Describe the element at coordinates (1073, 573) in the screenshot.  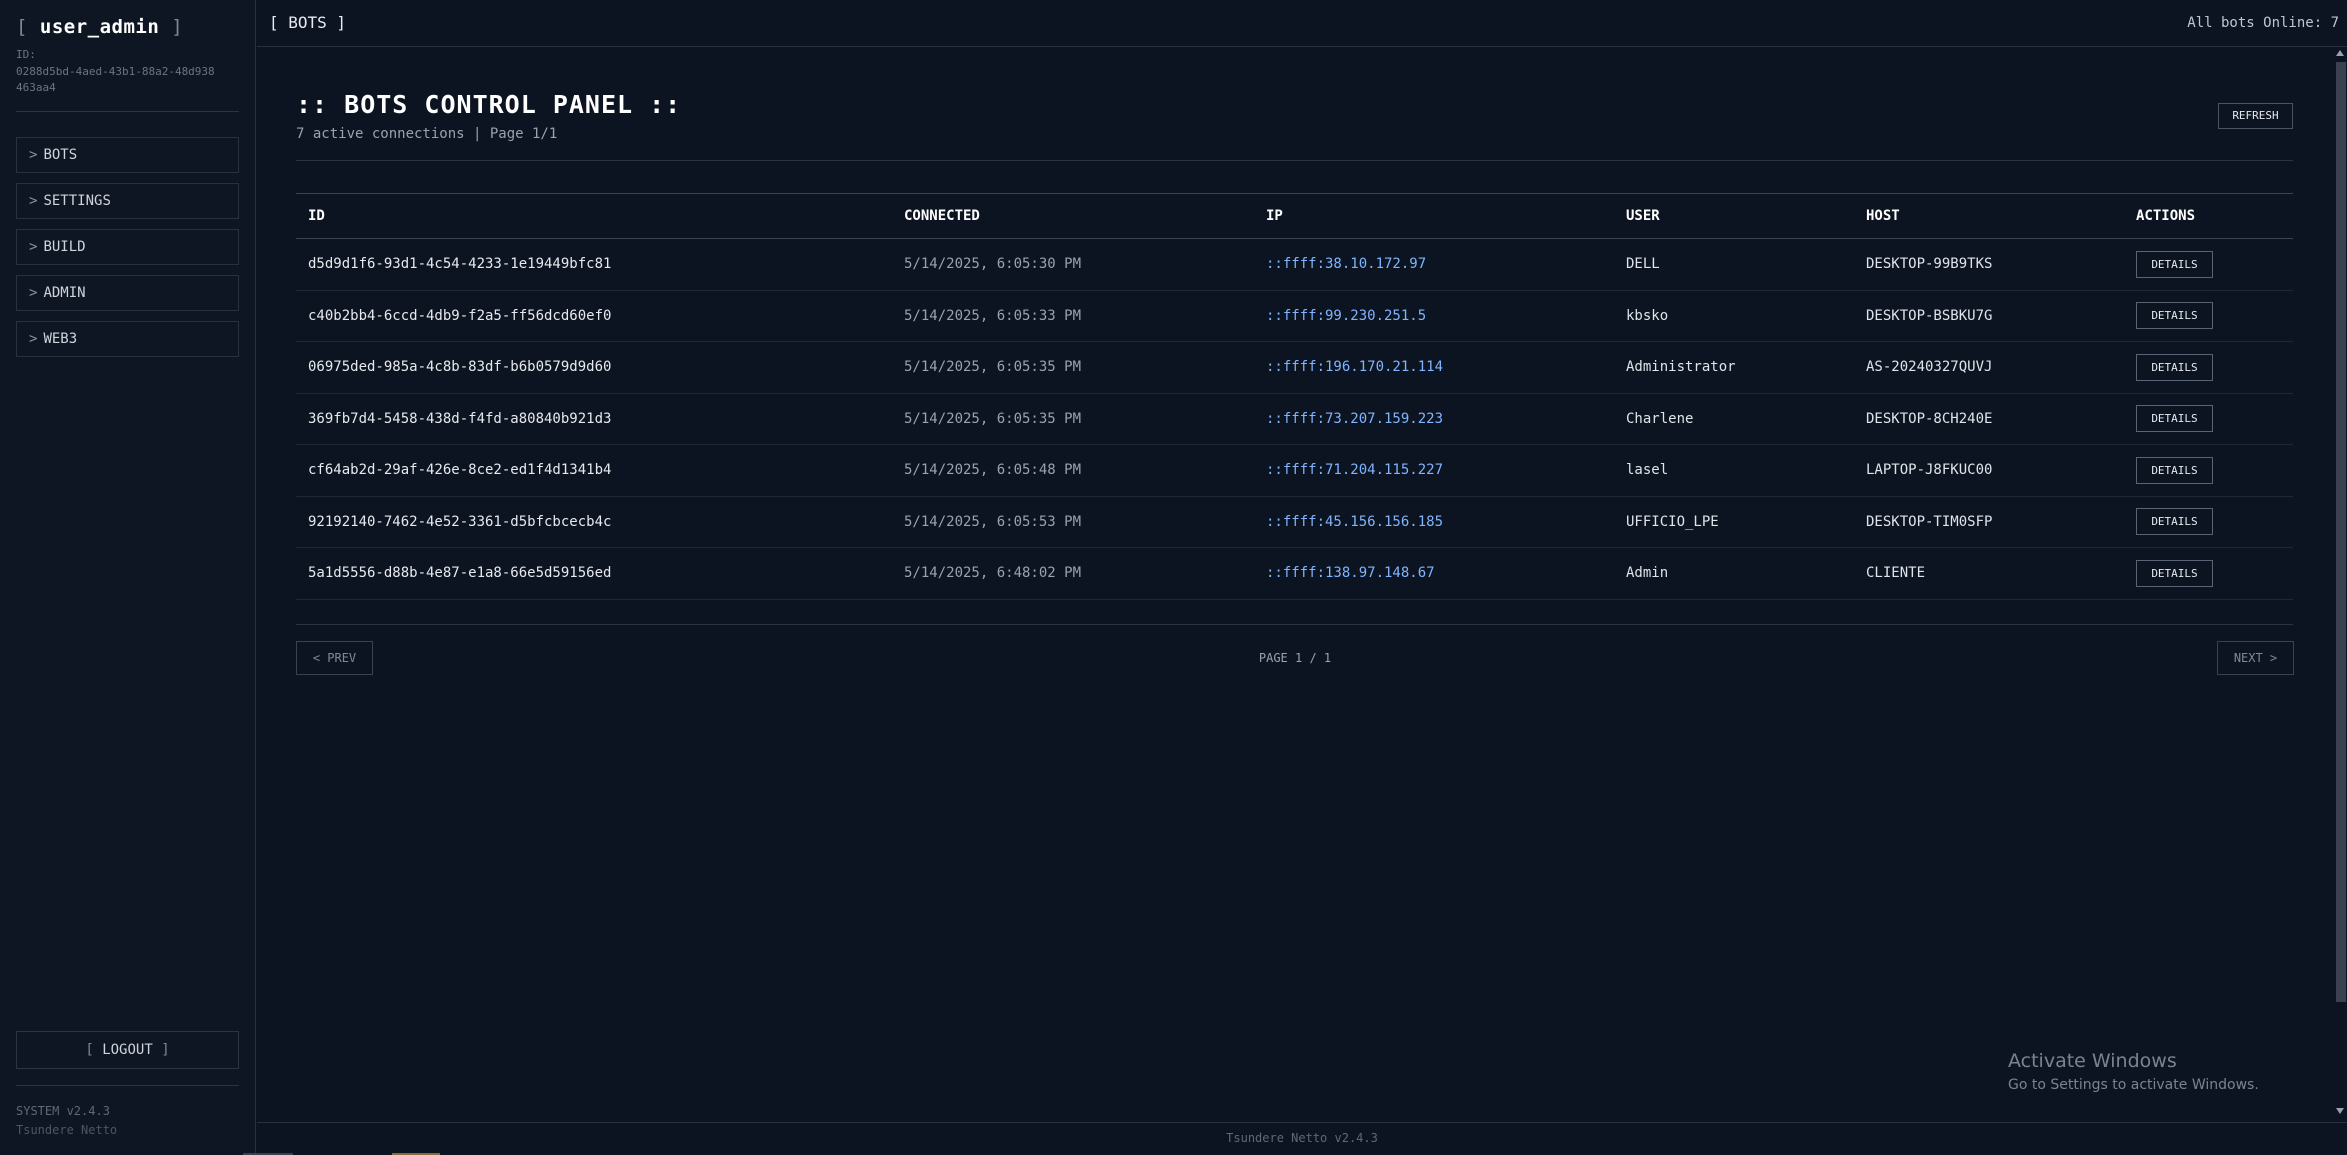
I see `bot-connected-time: 5/14/2025, 6:48:02 PM` at that location.